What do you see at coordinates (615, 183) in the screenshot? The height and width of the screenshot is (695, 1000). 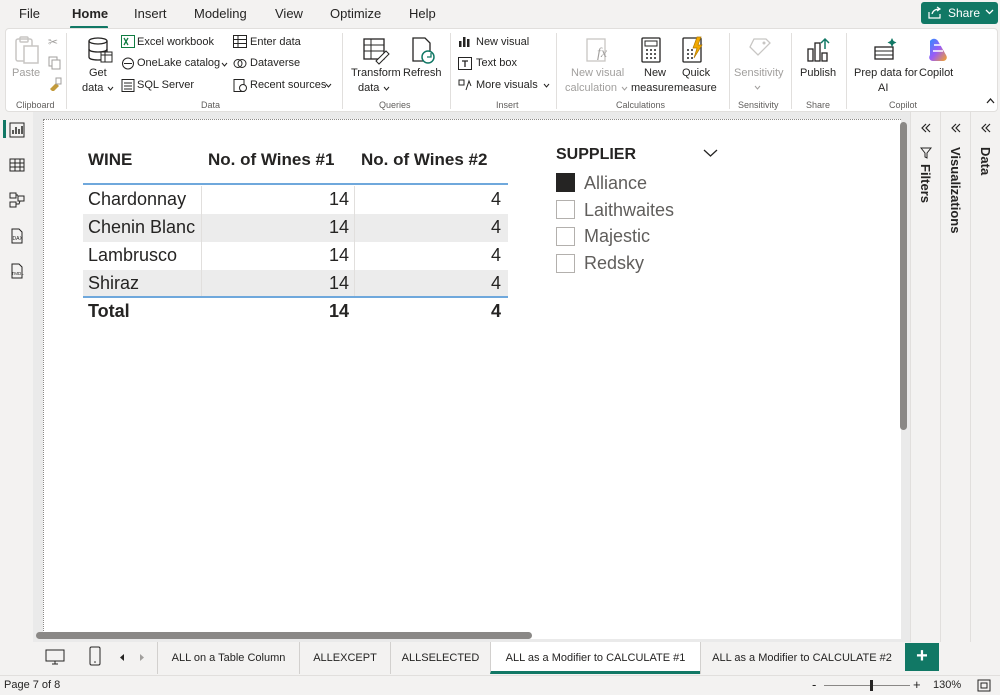 I see `slicer-item-label: Alliance` at bounding box center [615, 183].